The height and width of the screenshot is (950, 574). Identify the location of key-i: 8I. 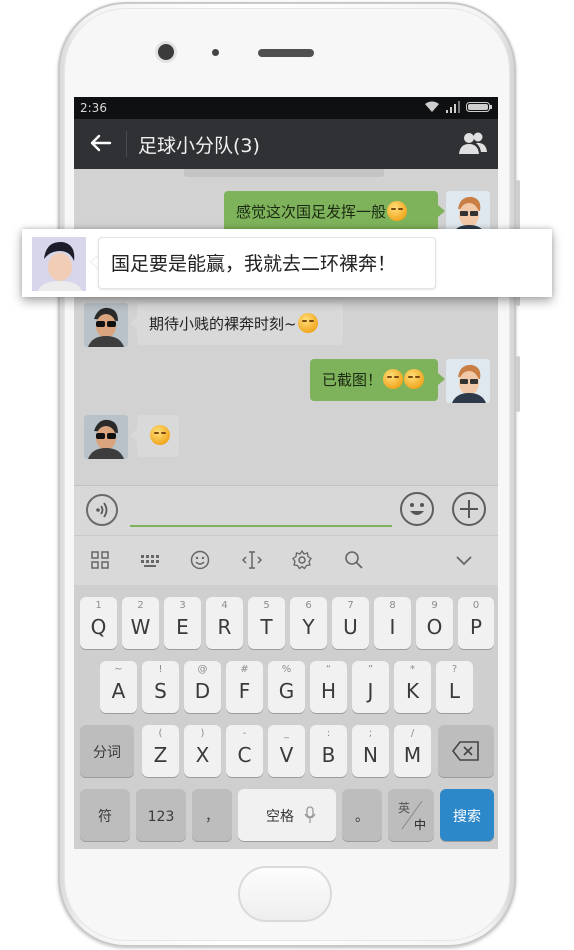
(392, 623).